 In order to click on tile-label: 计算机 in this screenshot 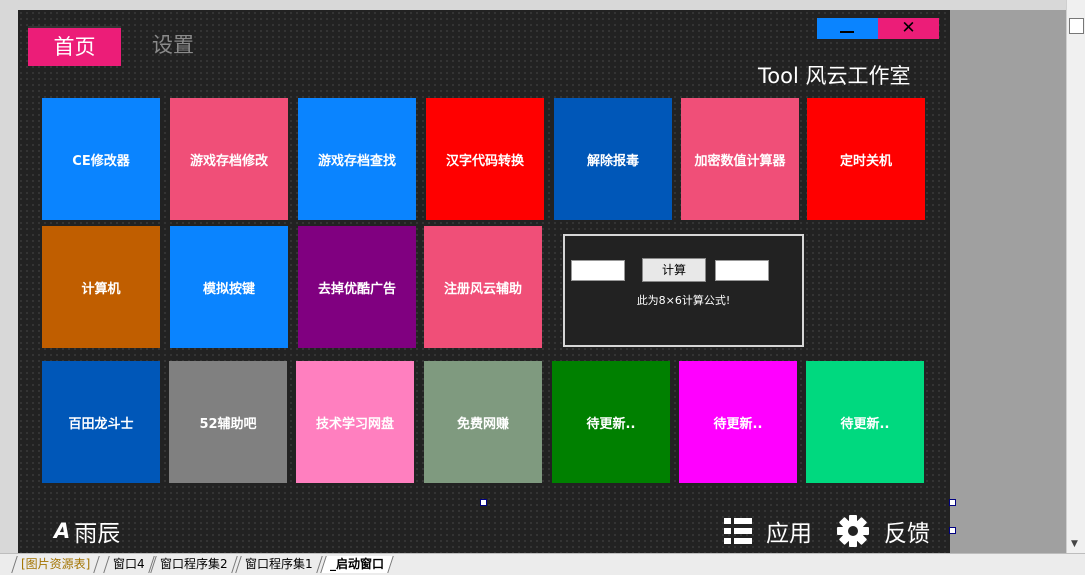, I will do `click(101, 289)`.